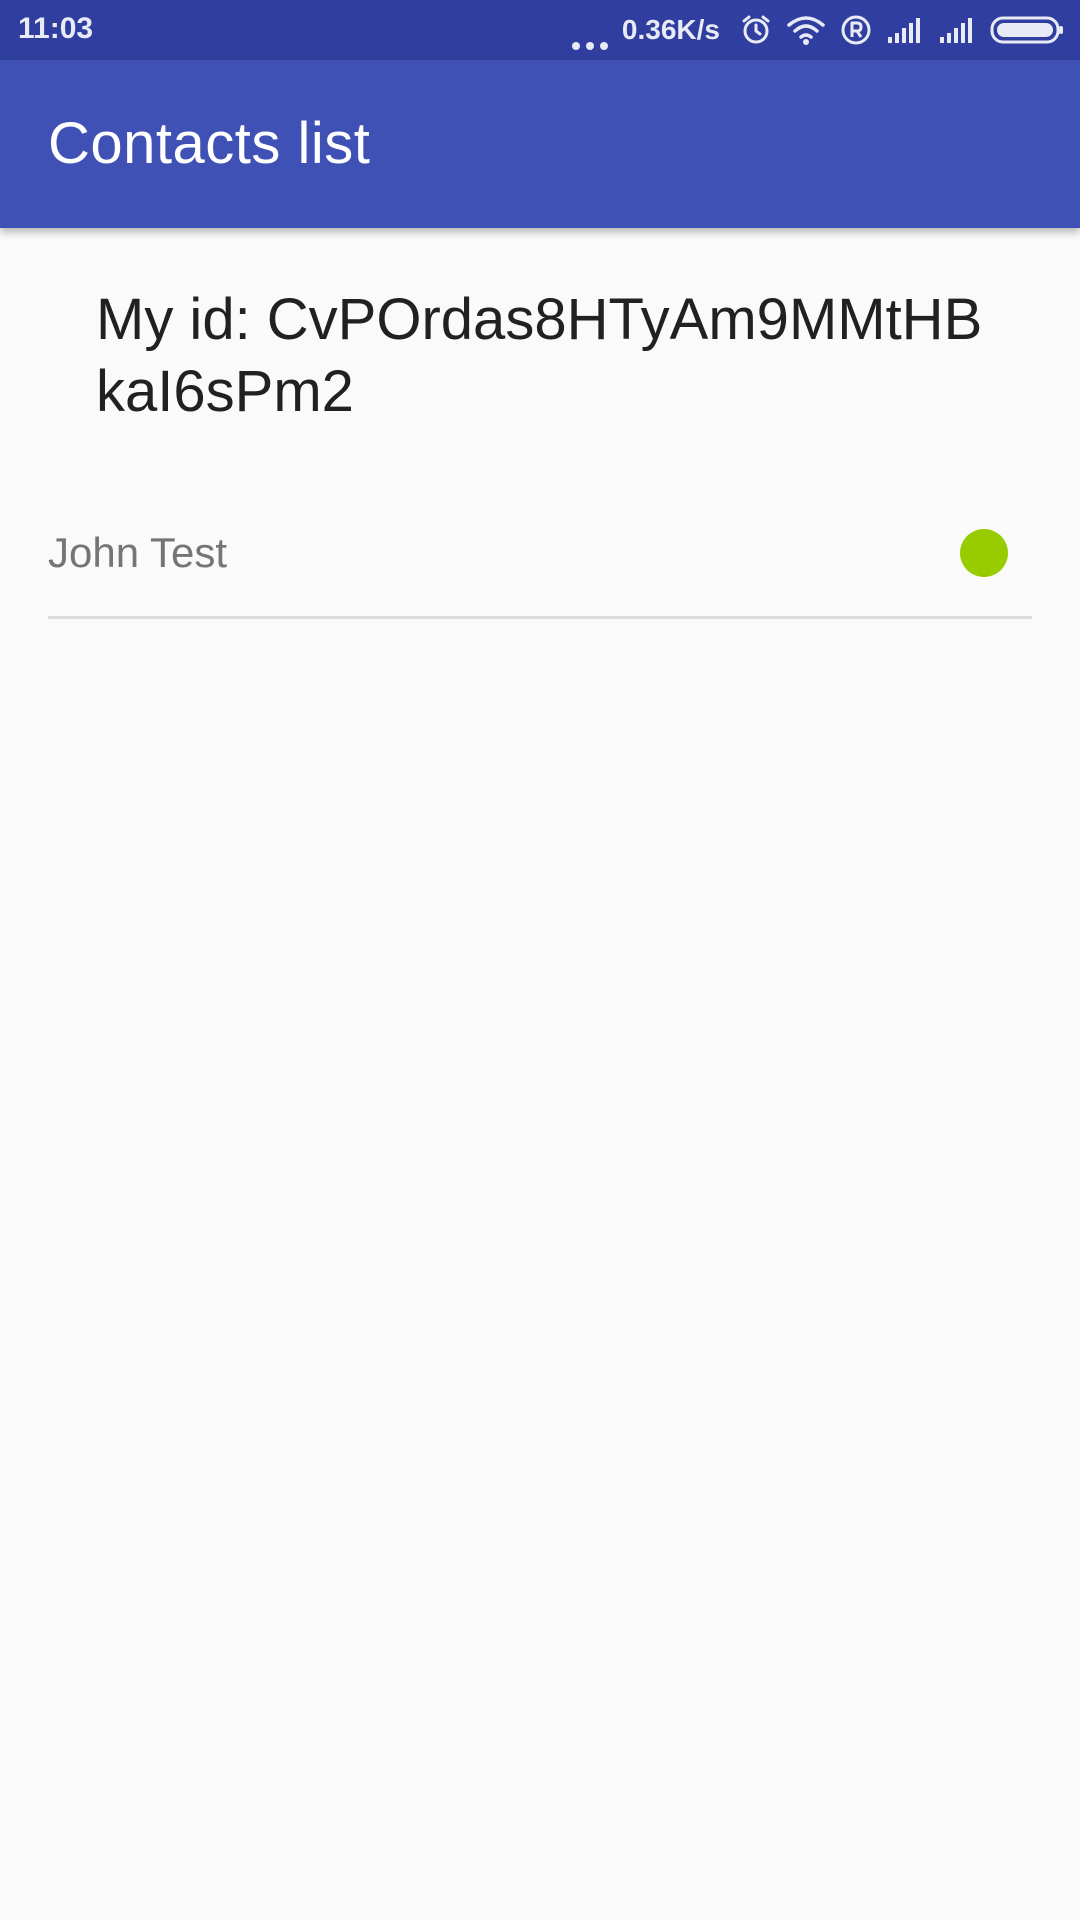  What do you see at coordinates (138, 552) in the screenshot?
I see `contact-name: John Test` at bounding box center [138, 552].